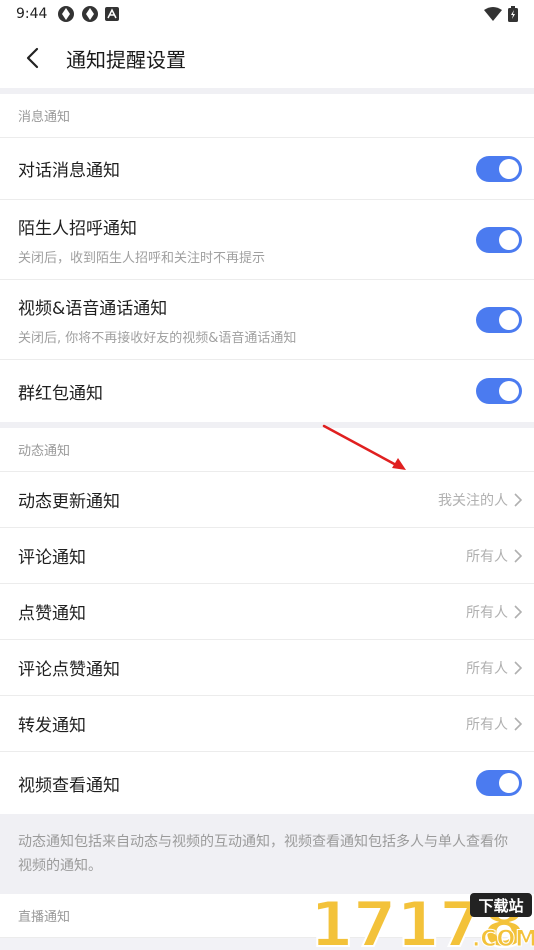 The image size is (534, 950). What do you see at coordinates (513, 14) in the screenshot?
I see `battery-icon` at bounding box center [513, 14].